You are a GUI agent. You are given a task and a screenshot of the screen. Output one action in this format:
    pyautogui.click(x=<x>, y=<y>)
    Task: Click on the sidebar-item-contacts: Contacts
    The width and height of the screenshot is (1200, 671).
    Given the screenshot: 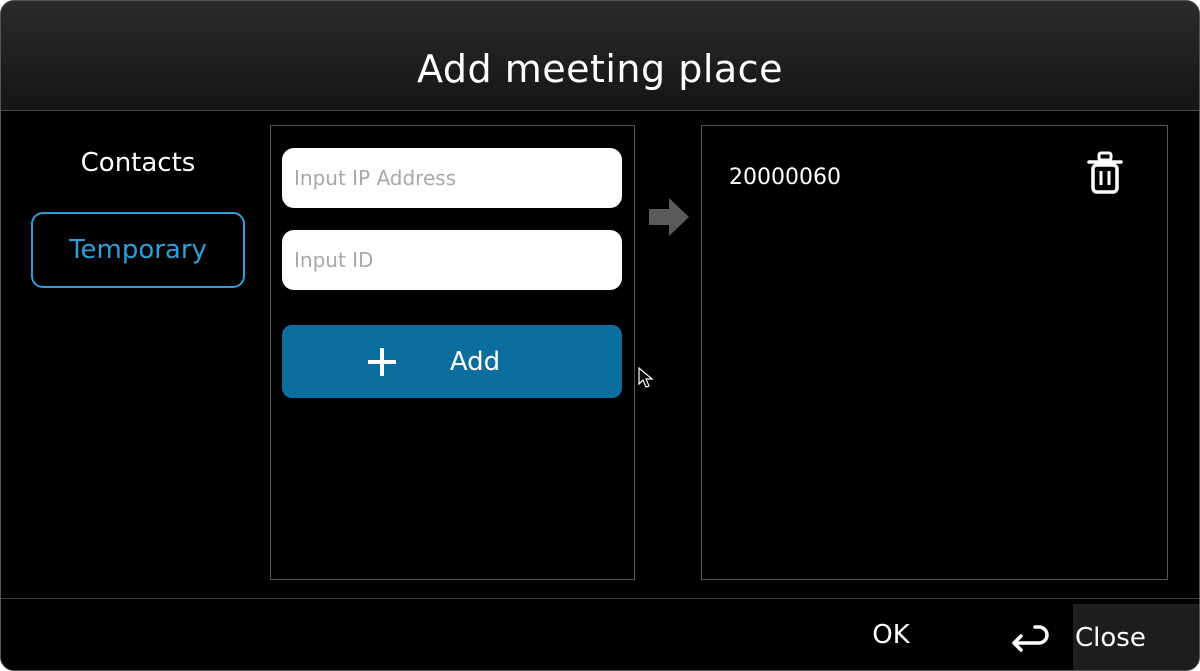 What is the action you would take?
    pyautogui.click(x=138, y=163)
    